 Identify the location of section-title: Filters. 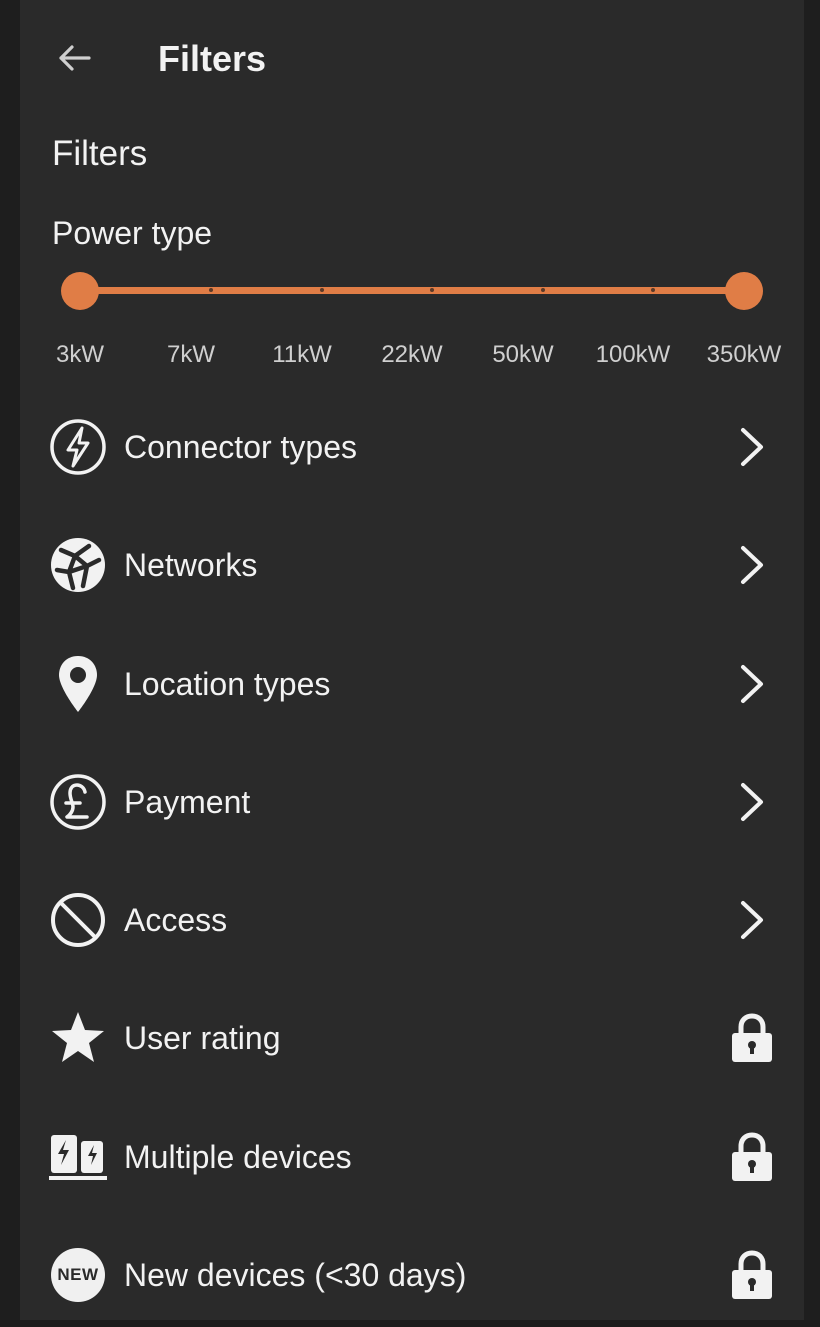
(100, 153).